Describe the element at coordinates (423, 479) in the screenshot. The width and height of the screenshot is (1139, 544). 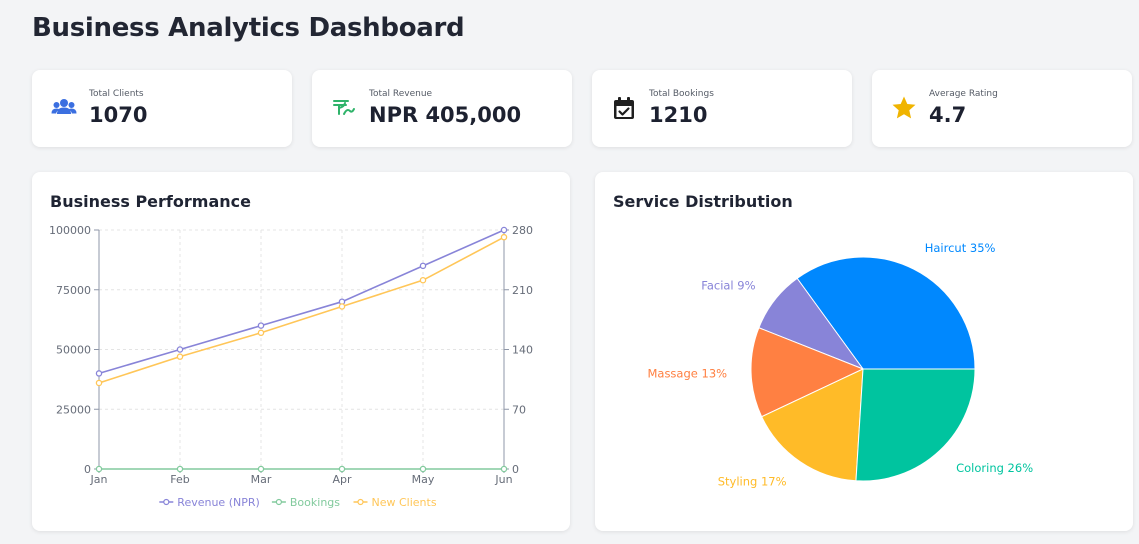
I see `x-tick-label: May` at that location.